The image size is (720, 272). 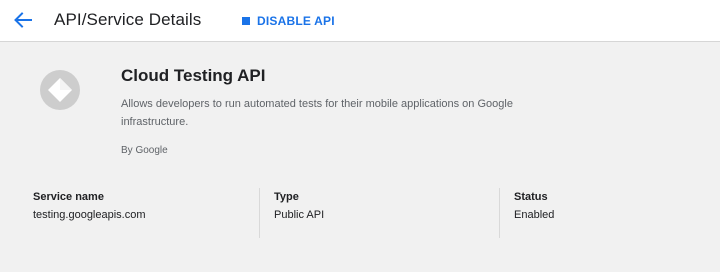 I want to click on detail-label: Service name, so click(x=68, y=197).